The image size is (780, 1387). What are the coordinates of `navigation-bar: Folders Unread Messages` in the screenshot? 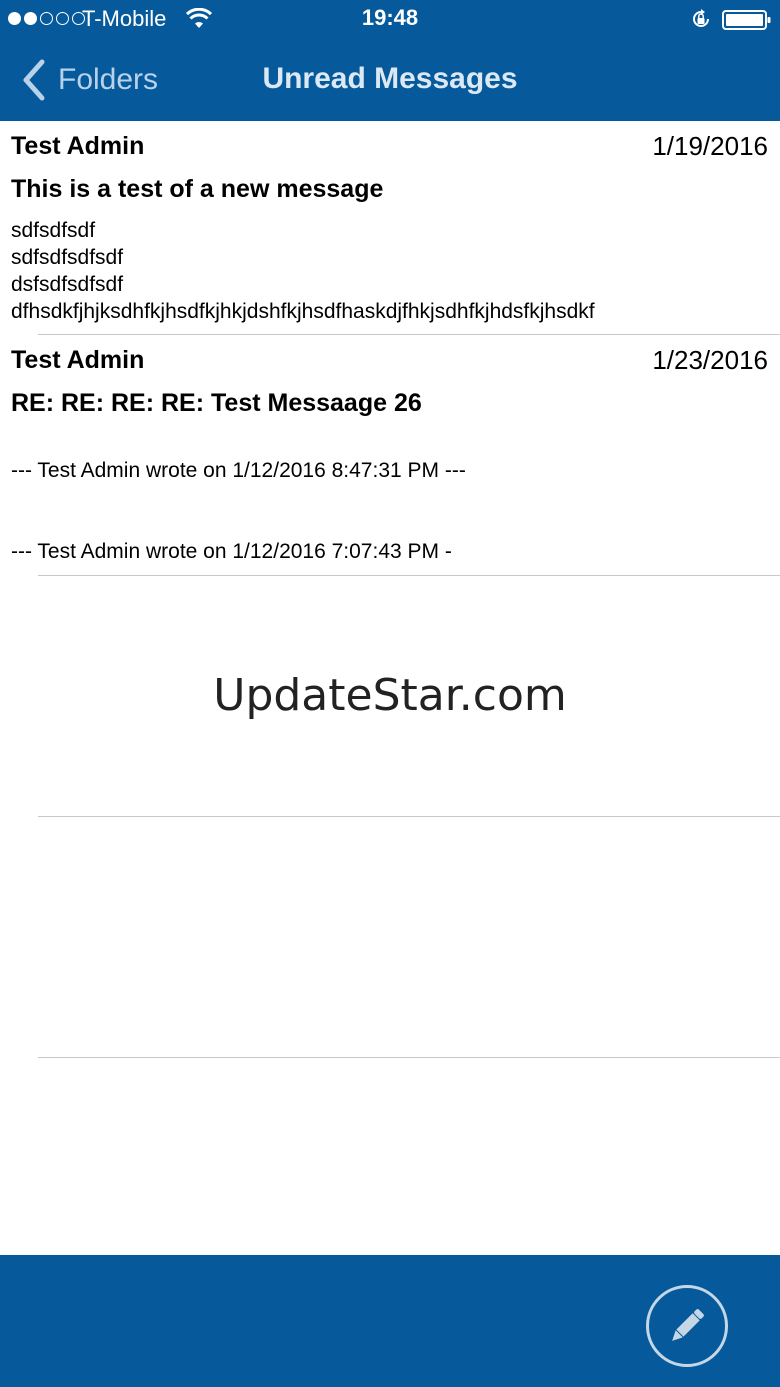 It's located at (390, 80).